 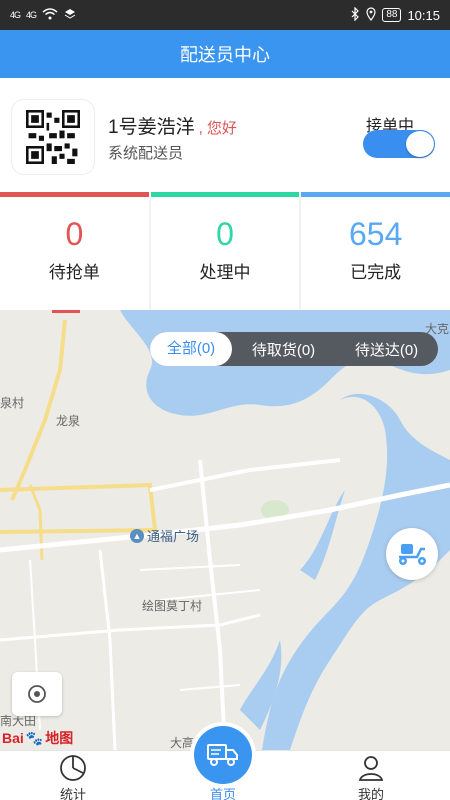 I want to click on stat-processing: 0 处理中, so click(x=225, y=251).